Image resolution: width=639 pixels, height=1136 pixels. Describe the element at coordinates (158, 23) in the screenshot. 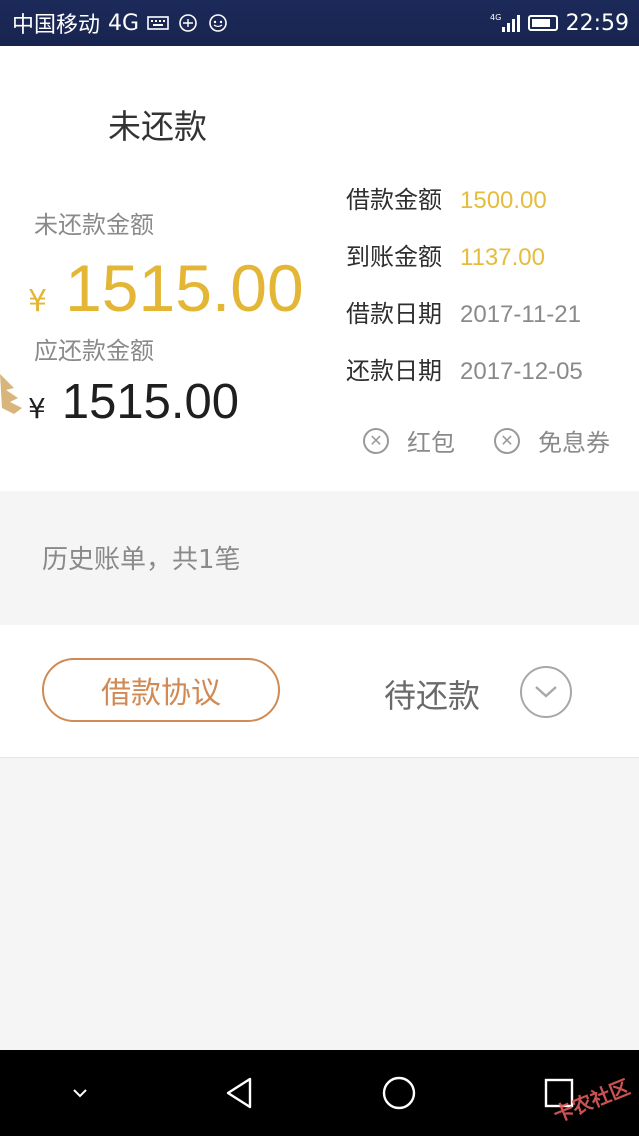

I see `keyboard-icon` at that location.